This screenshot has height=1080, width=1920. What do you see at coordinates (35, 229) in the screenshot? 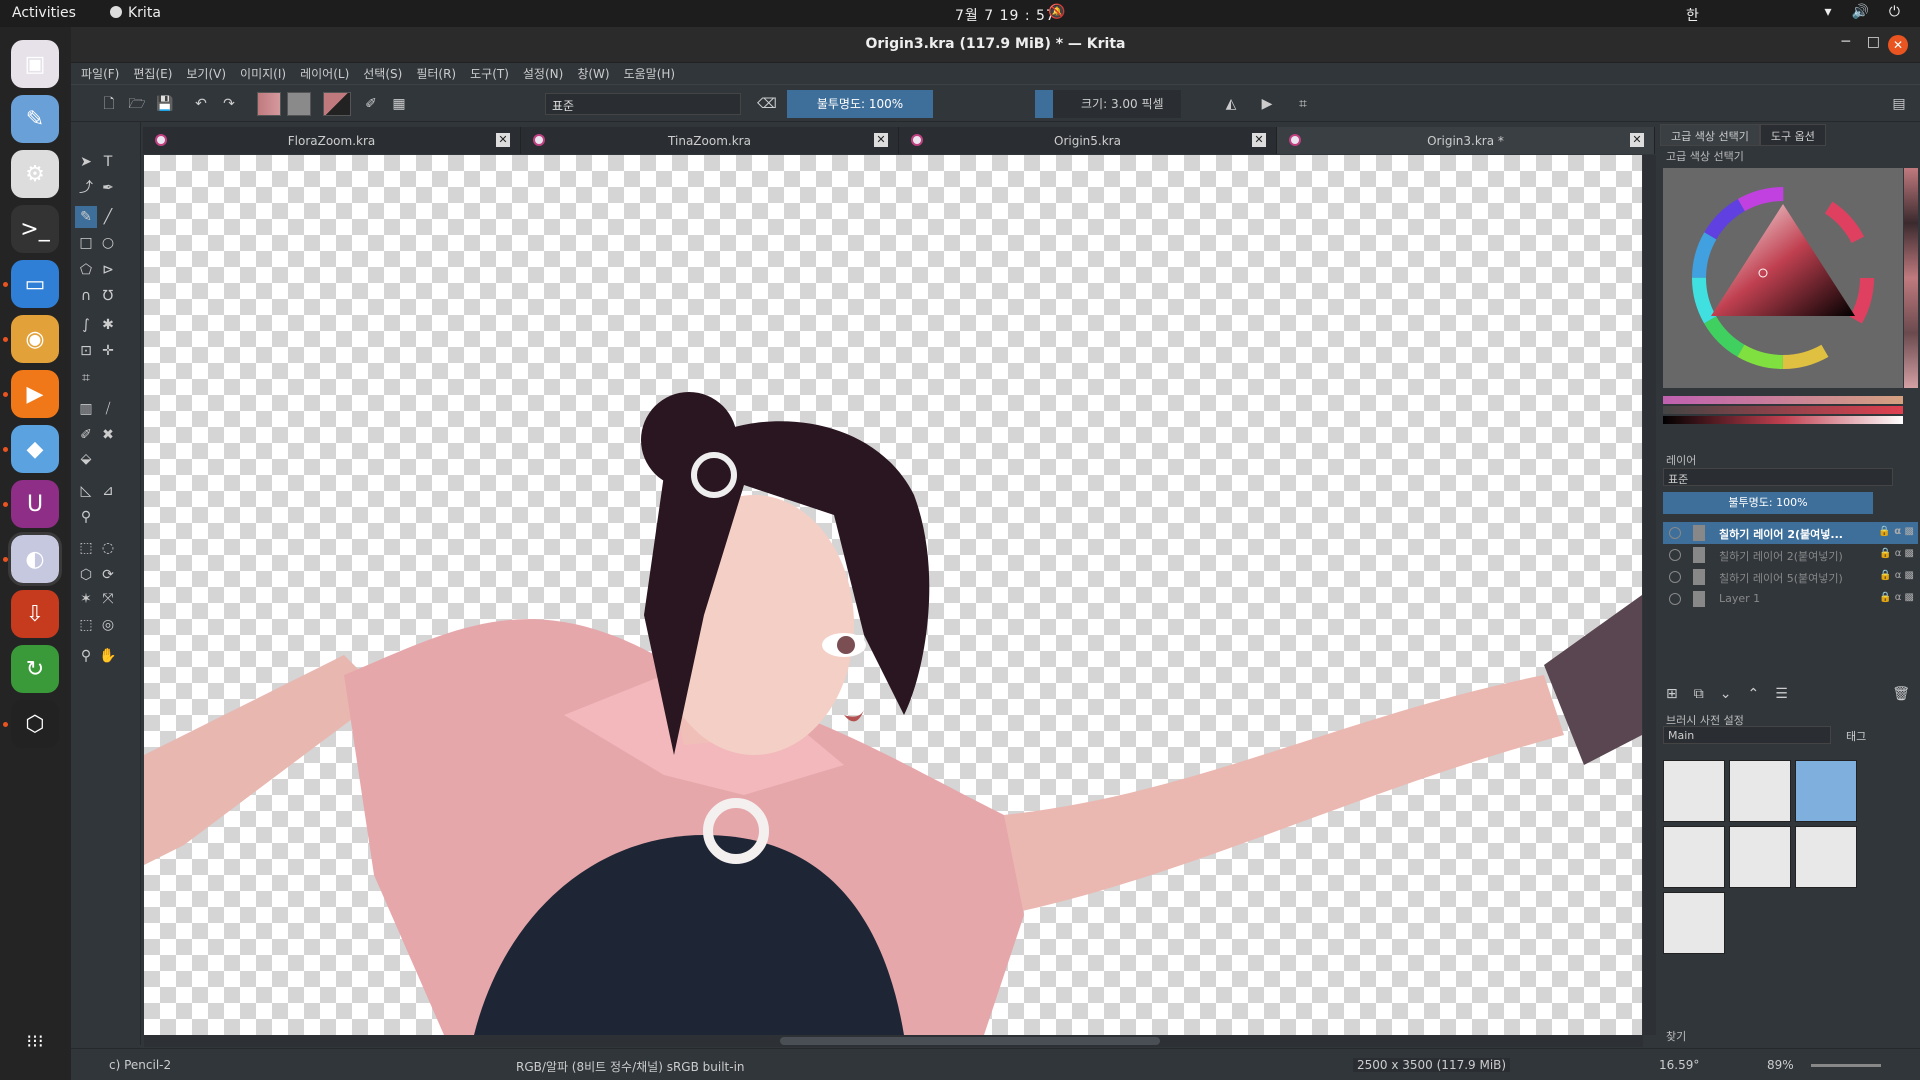
I see `terminal-icon: >_` at bounding box center [35, 229].